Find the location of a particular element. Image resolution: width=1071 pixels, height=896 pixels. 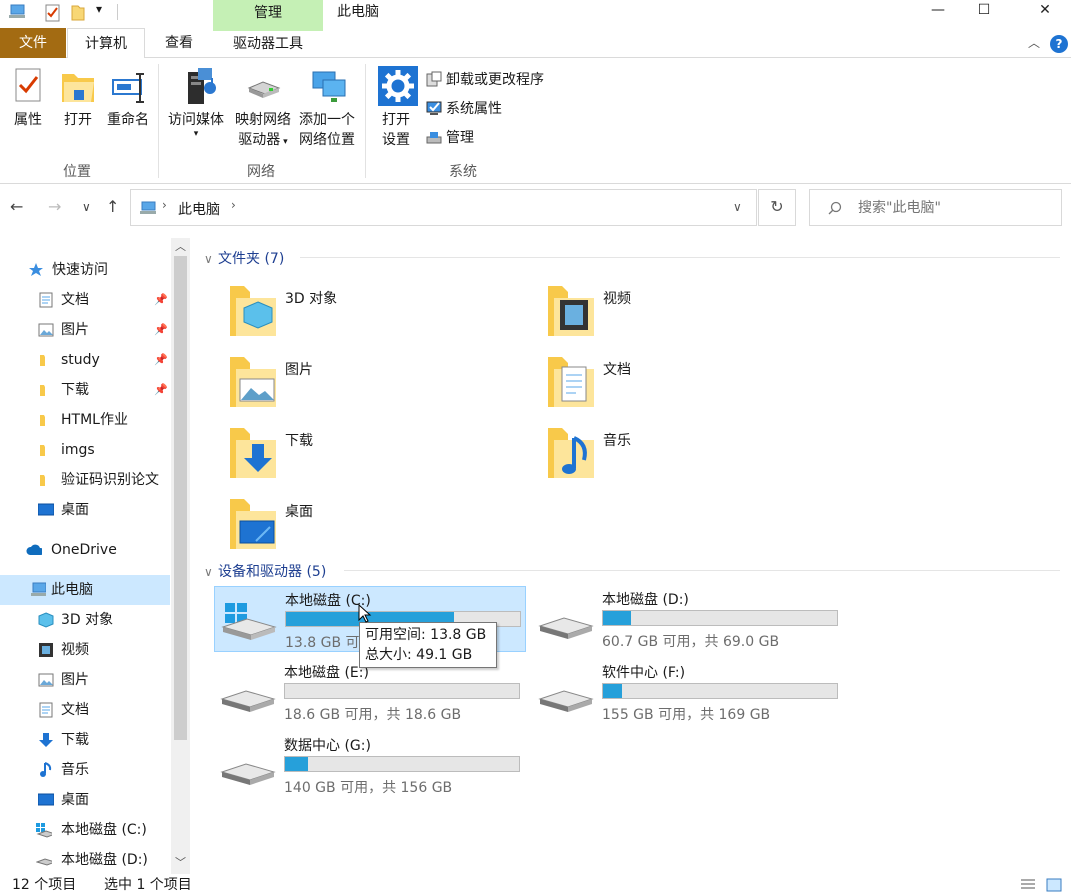

tab-view: 查看 is located at coordinates (179, 43).